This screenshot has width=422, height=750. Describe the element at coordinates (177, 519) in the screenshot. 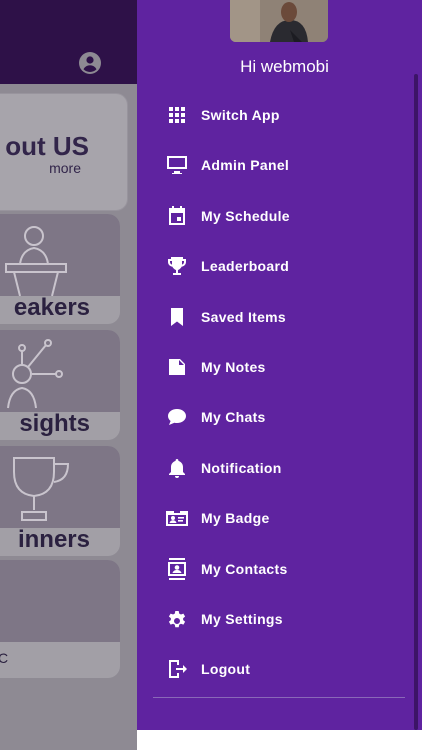

I see `badge-icon` at that location.